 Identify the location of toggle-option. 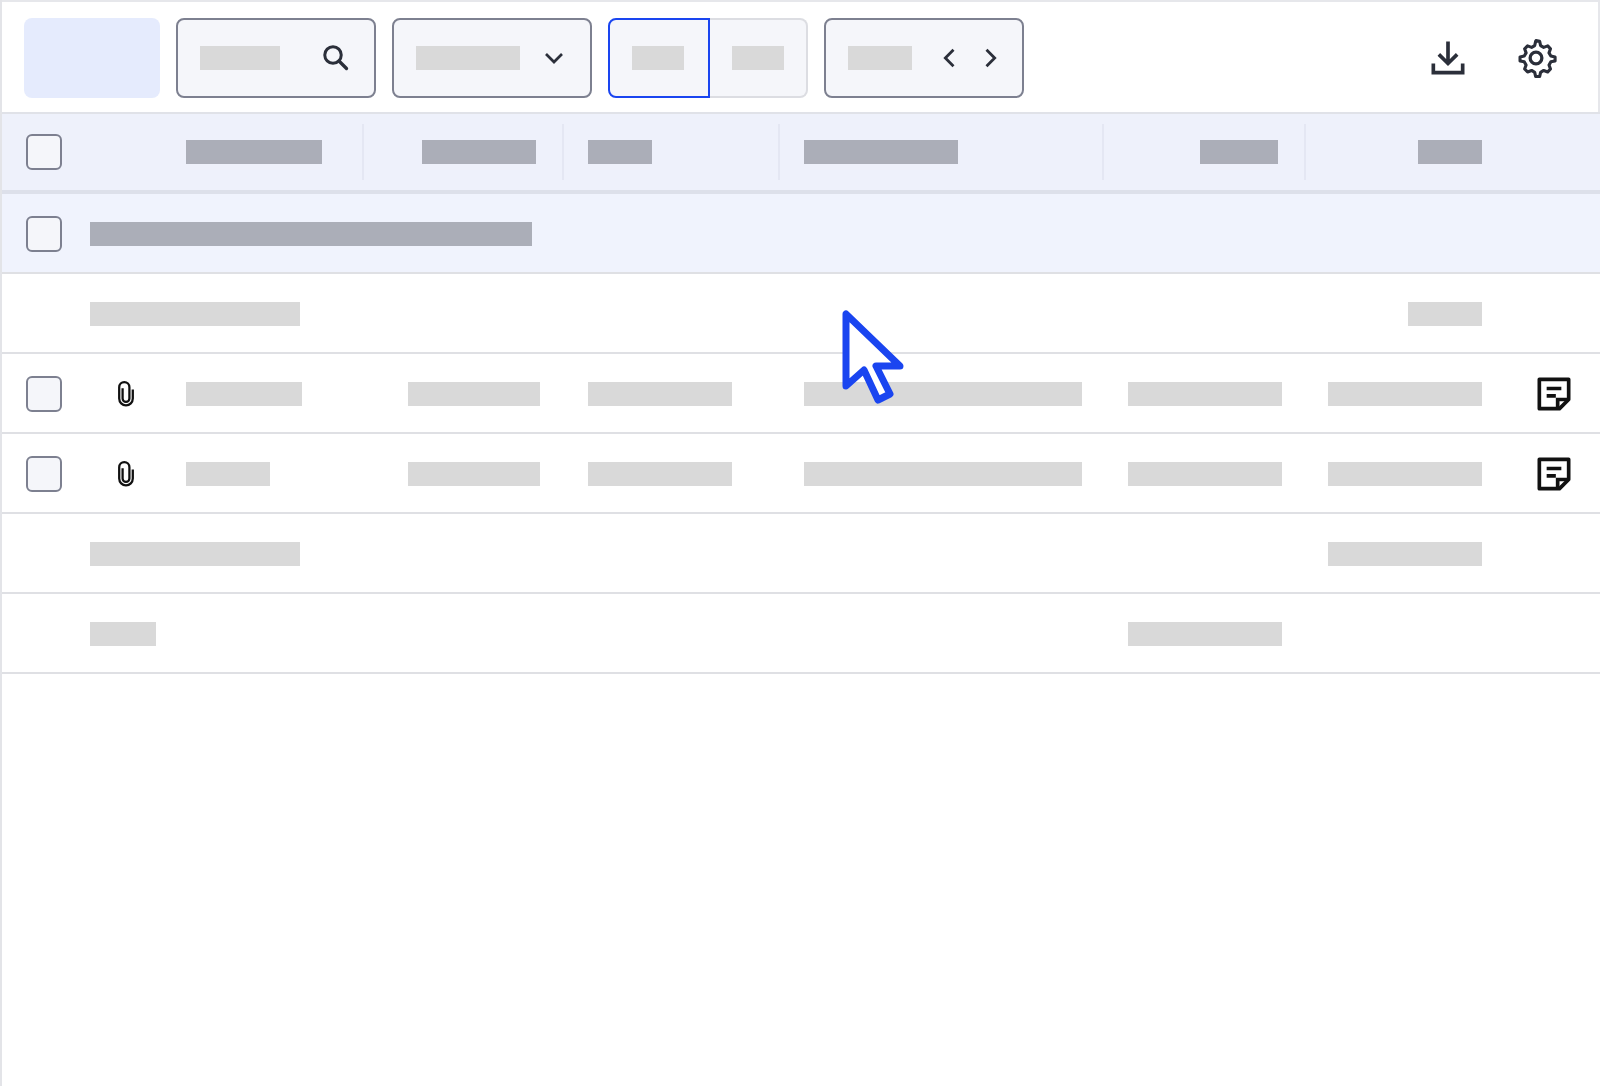
(658, 57).